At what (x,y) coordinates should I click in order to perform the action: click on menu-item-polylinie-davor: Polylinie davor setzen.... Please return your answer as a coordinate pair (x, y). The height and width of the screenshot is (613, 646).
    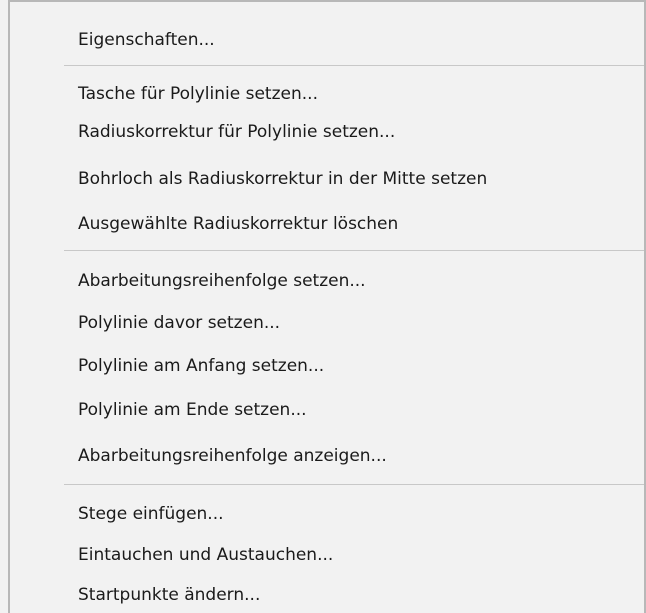
    Looking at the image, I should click on (327, 323).